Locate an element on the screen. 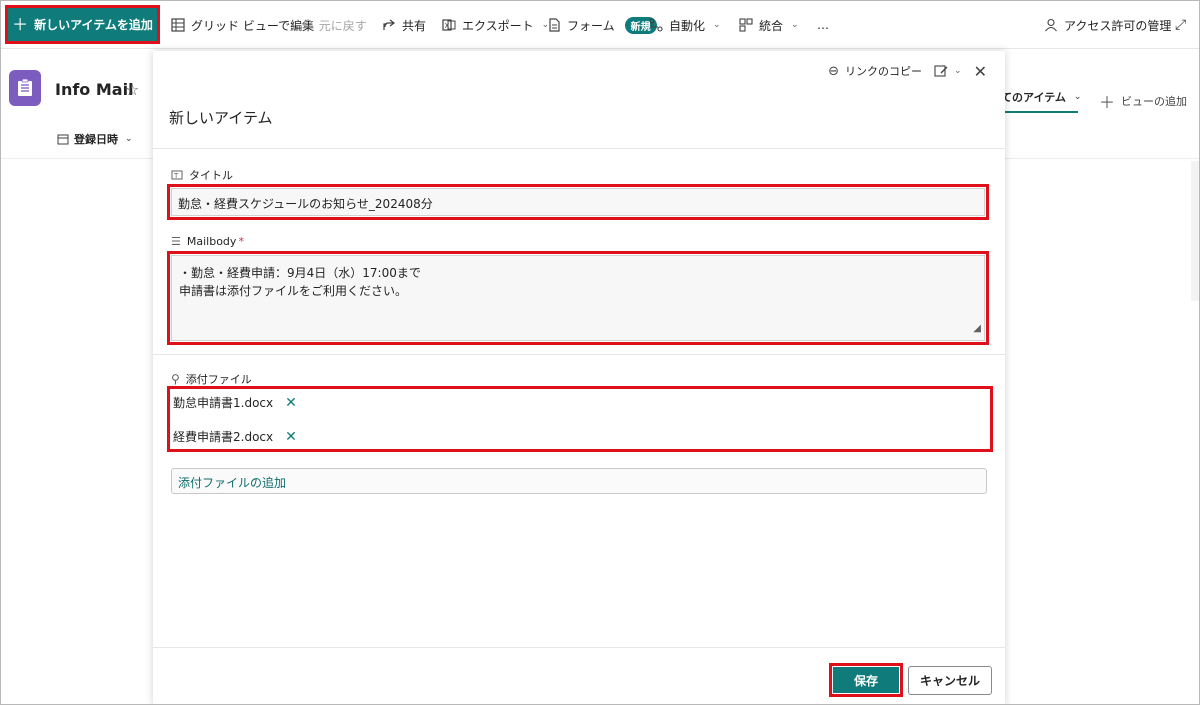  link-icon: ⊖ is located at coordinates (834, 71).